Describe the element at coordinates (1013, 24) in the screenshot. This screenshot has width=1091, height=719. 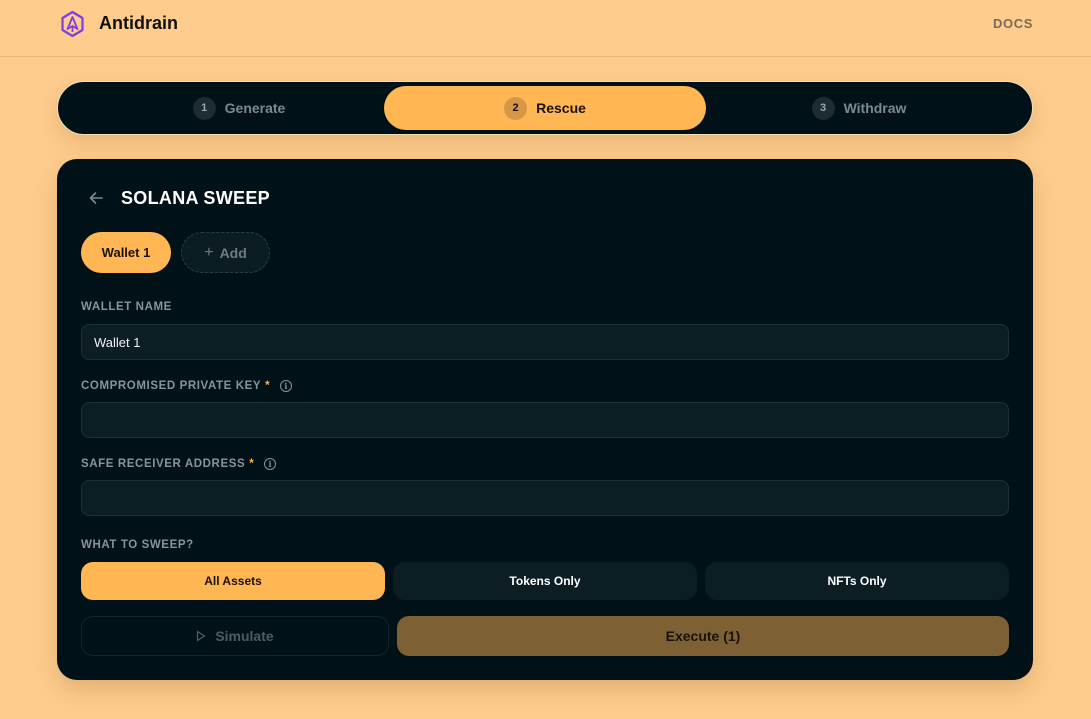
I see `docs-link: DOCS` at that location.